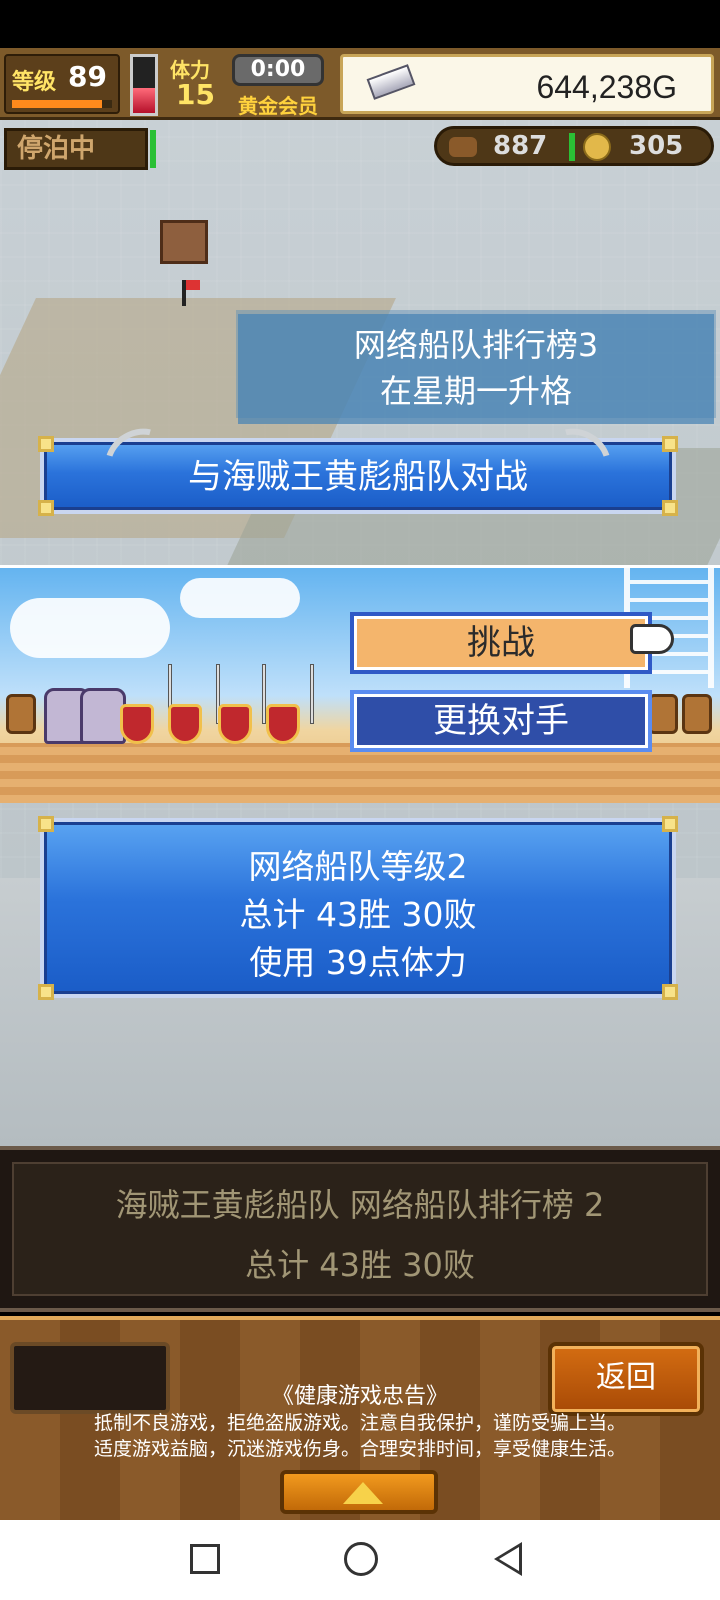 This screenshot has width=720, height=1600. What do you see at coordinates (278, 106) in the screenshot?
I see `membership-badge: 黄金会员` at bounding box center [278, 106].